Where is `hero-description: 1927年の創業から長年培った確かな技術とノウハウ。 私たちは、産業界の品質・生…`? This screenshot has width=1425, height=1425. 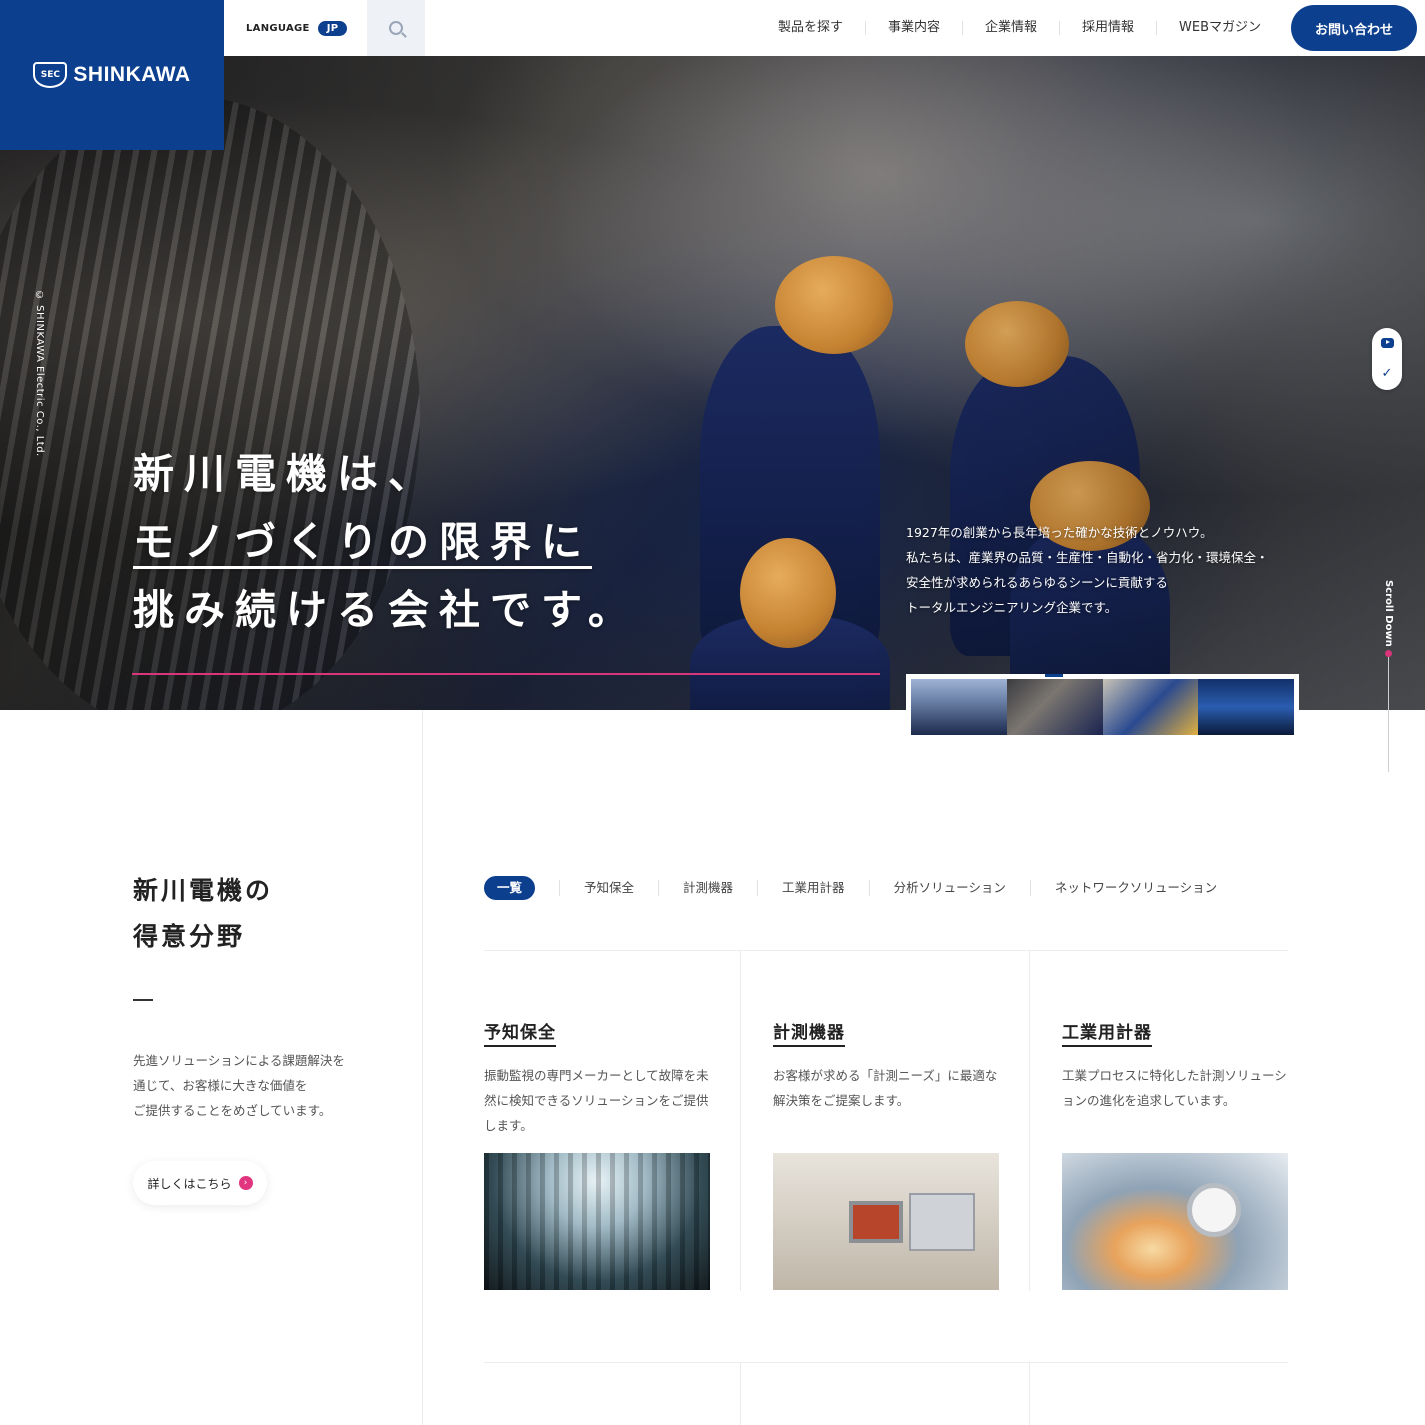
hero-description: 1927年の創業から長年培った確かな技術とノウハウ。 私たちは、産業界の品質・生… is located at coordinates (1087, 570).